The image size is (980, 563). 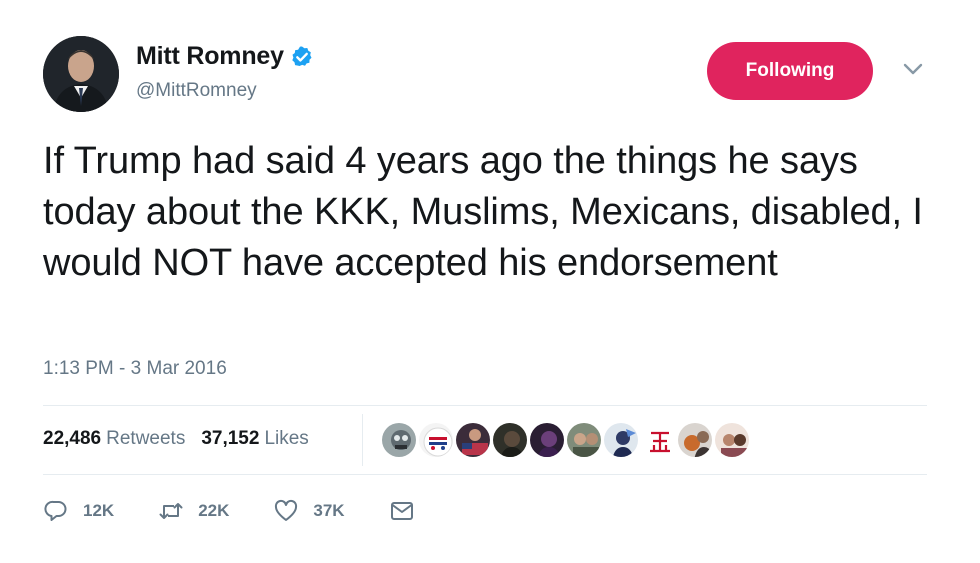 What do you see at coordinates (362, 440) in the screenshot?
I see `stats-separator` at bounding box center [362, 440].